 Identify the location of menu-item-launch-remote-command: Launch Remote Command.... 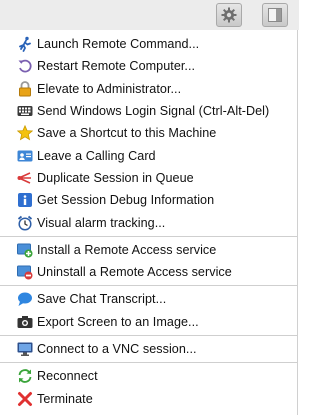
(148, 44).